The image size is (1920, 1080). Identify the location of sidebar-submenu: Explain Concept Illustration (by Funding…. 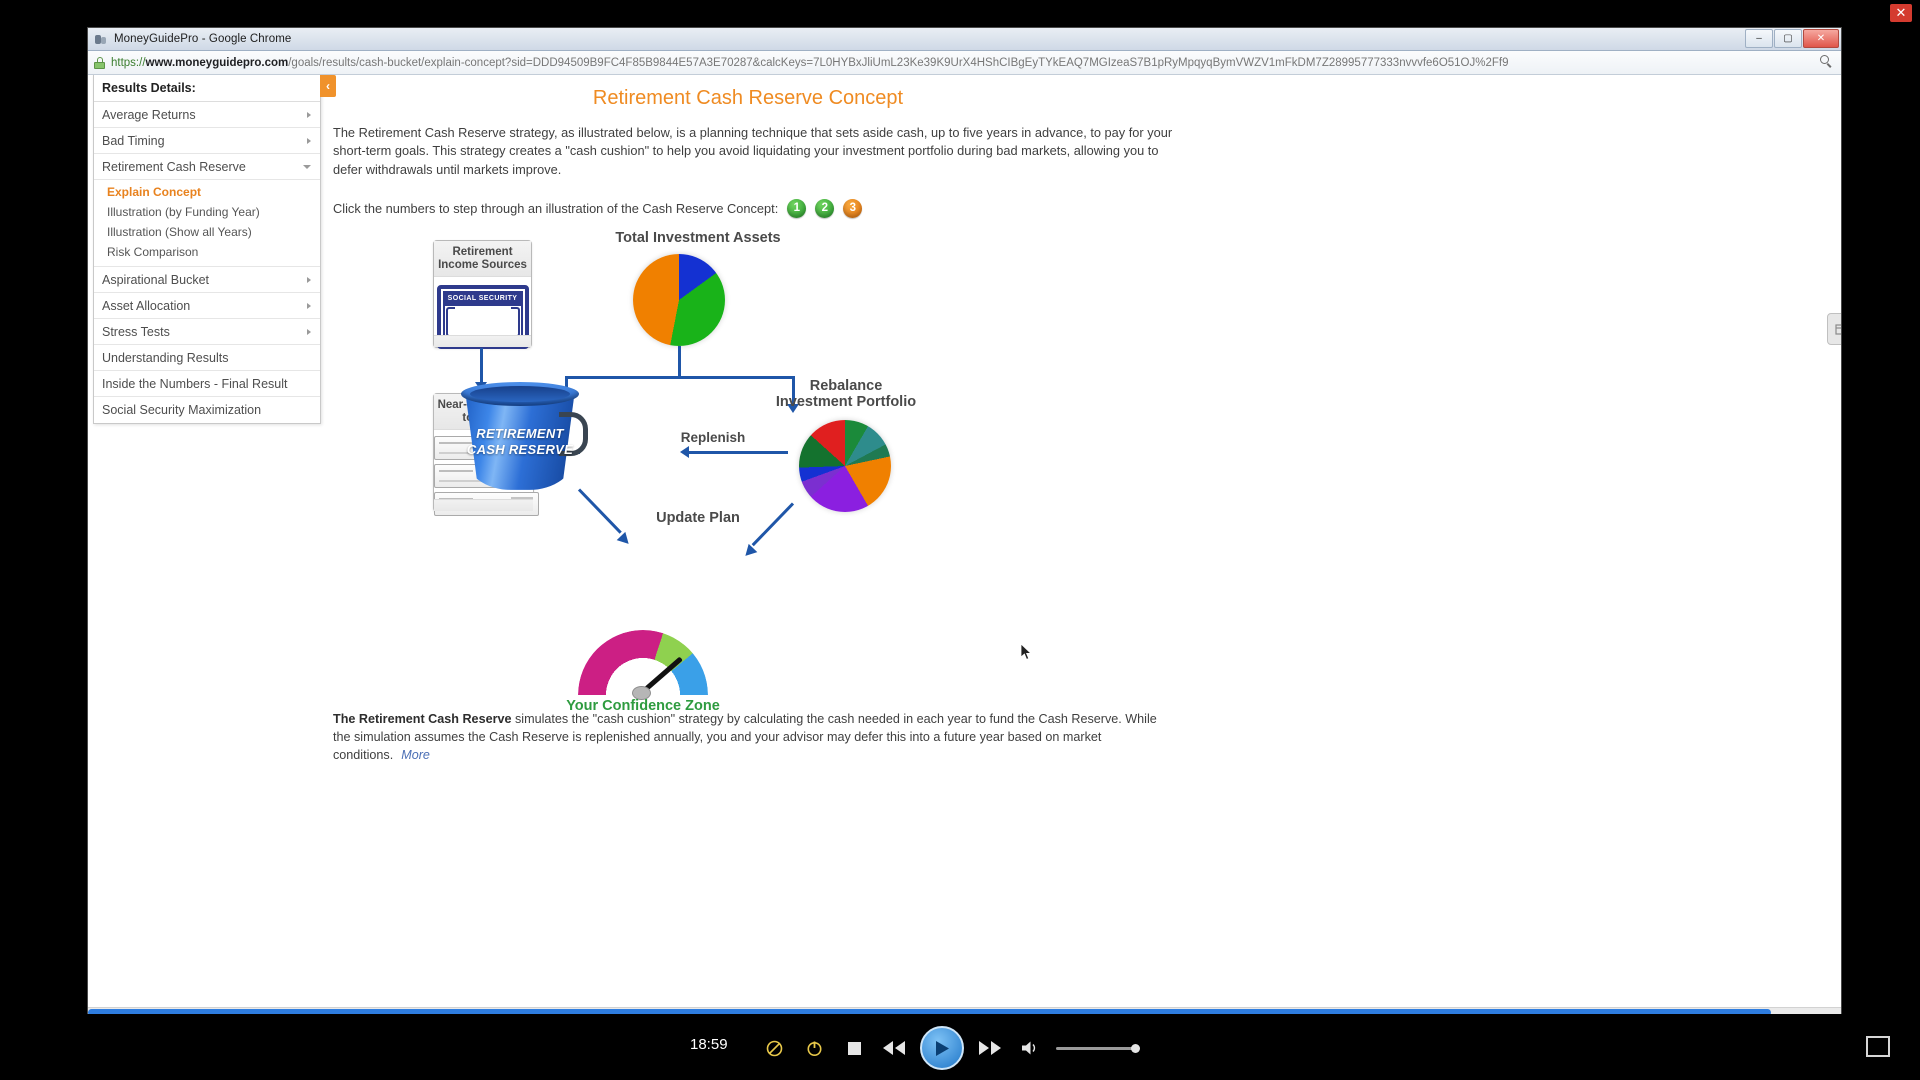
(207, 223).